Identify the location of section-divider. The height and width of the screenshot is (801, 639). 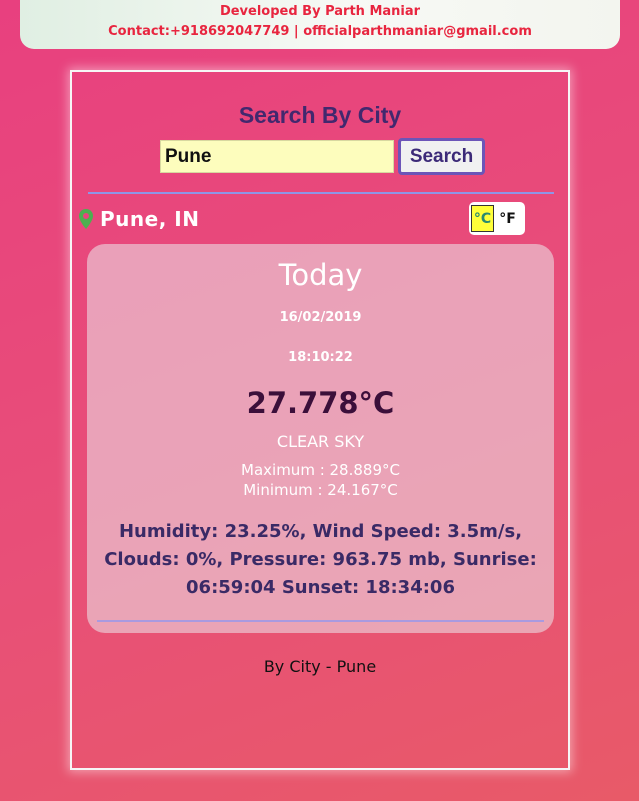
(321, 193).